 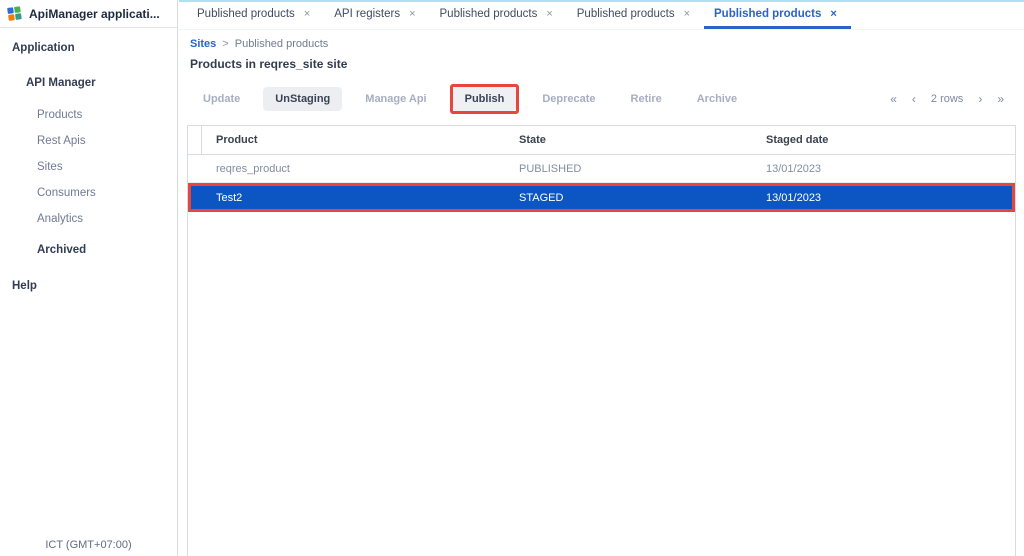 I want to click on table-row-test2-selected: Test2 STAGED 13/01/2023, so click(x=601, y=197).